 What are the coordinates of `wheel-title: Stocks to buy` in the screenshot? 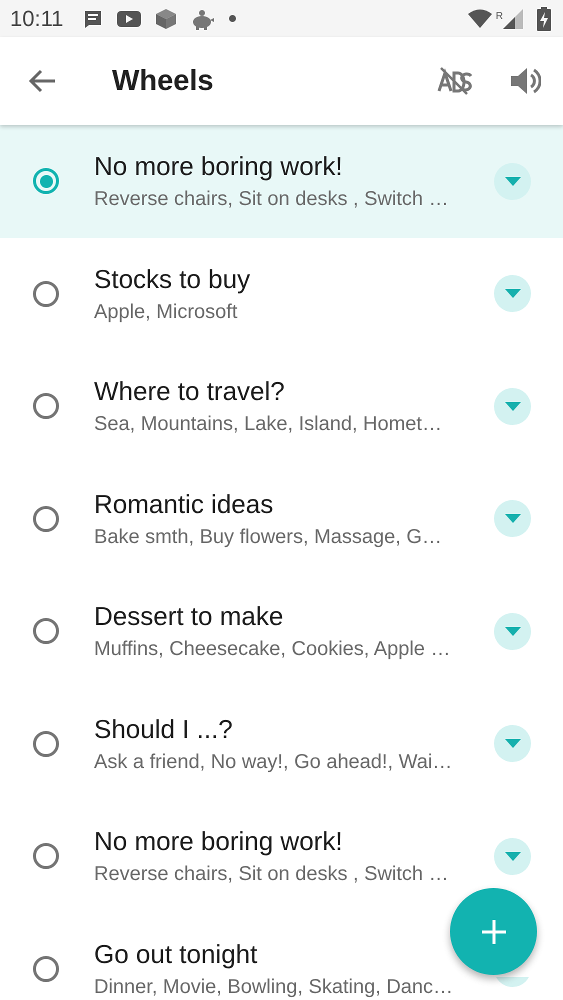 It's located at (173, 279).